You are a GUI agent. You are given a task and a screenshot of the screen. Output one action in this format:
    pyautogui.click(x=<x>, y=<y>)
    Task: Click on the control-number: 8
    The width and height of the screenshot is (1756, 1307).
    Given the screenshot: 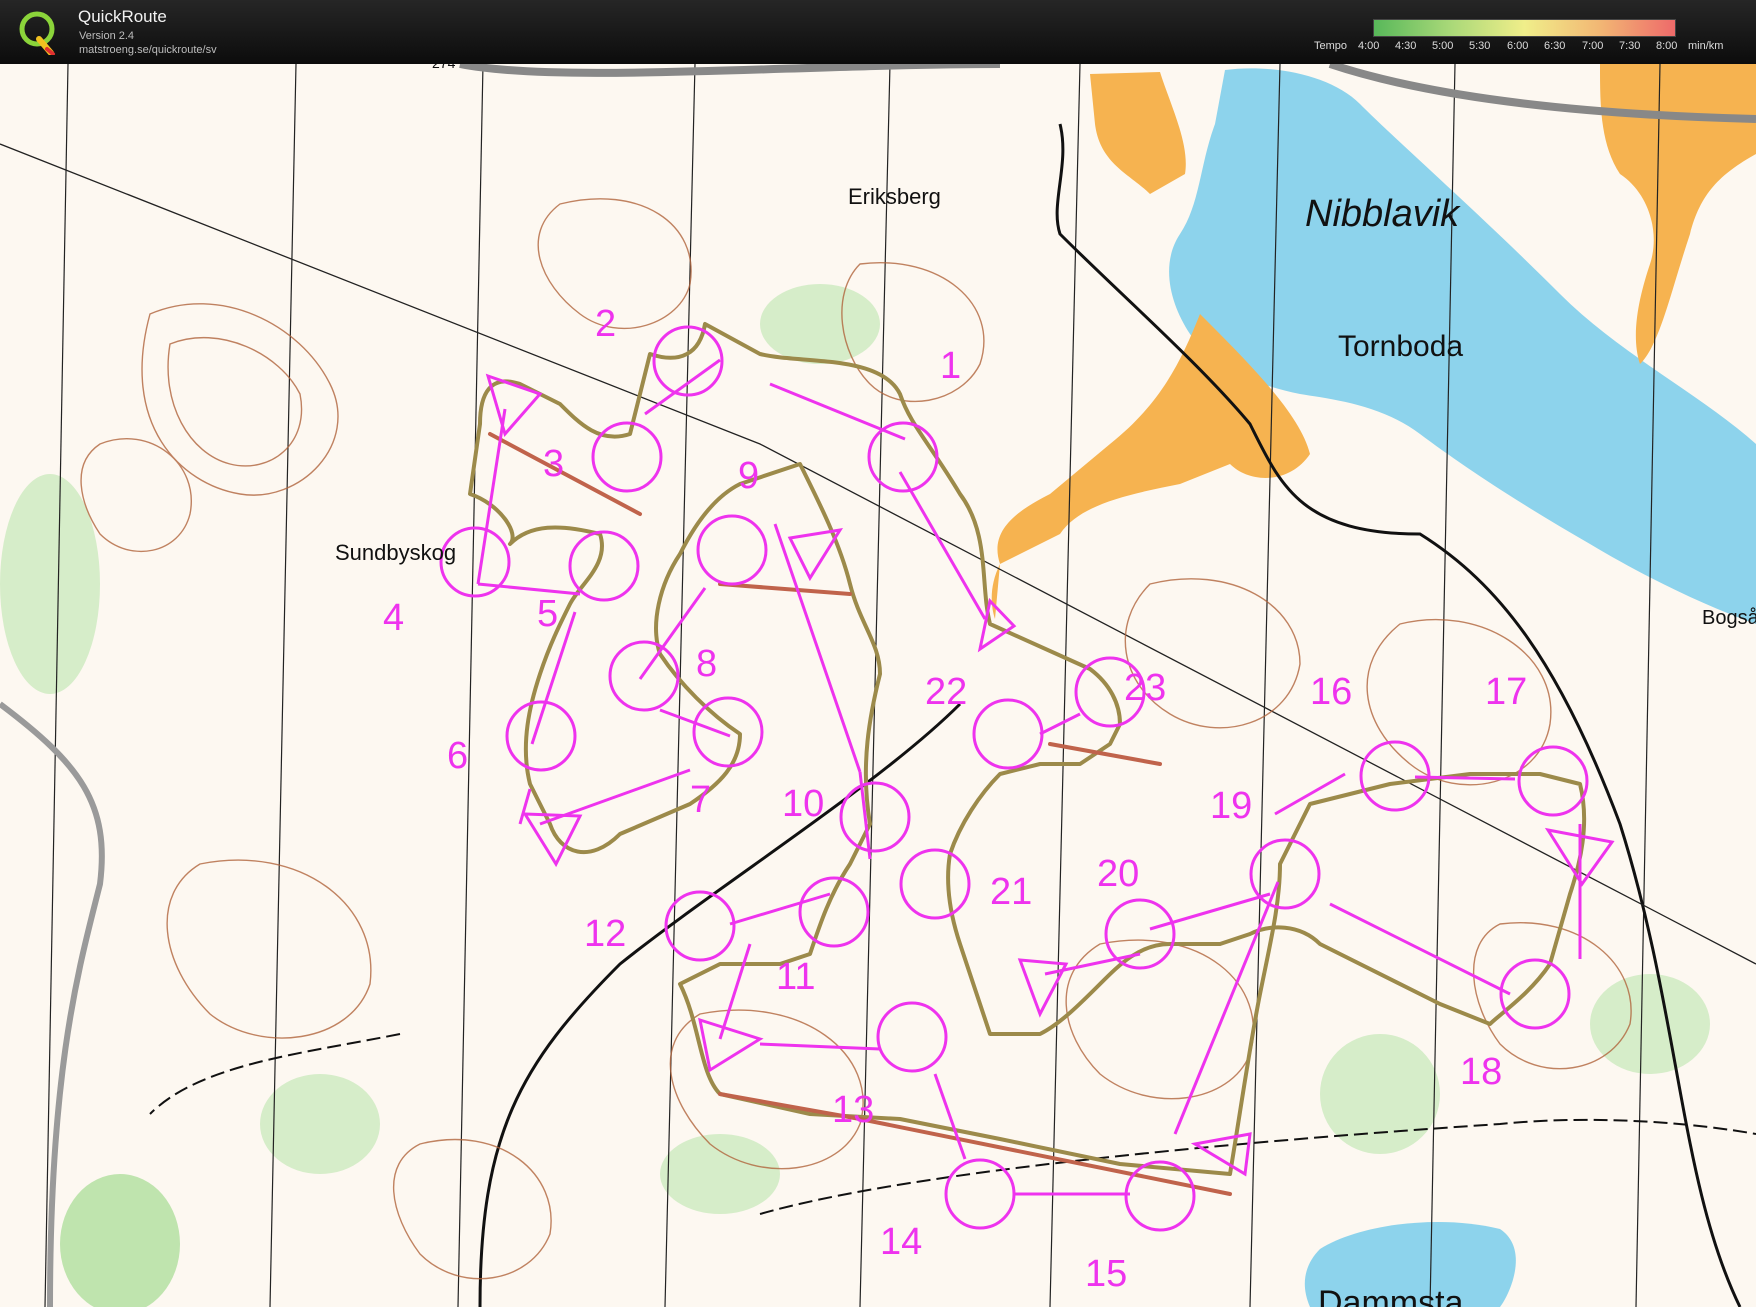 What is the action you would take?
    pyautogui.click(x=706, y=664)
    